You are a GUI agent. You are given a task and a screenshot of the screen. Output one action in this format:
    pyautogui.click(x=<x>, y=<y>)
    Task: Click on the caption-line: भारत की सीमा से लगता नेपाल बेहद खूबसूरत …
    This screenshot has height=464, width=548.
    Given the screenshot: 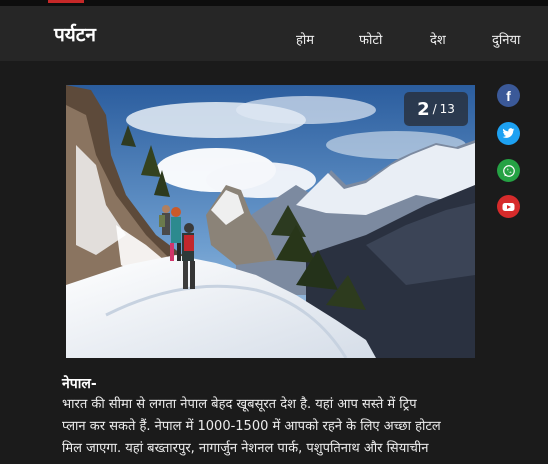 What is the action you would take?
    pyautogui.click(x=239, y=404)
    